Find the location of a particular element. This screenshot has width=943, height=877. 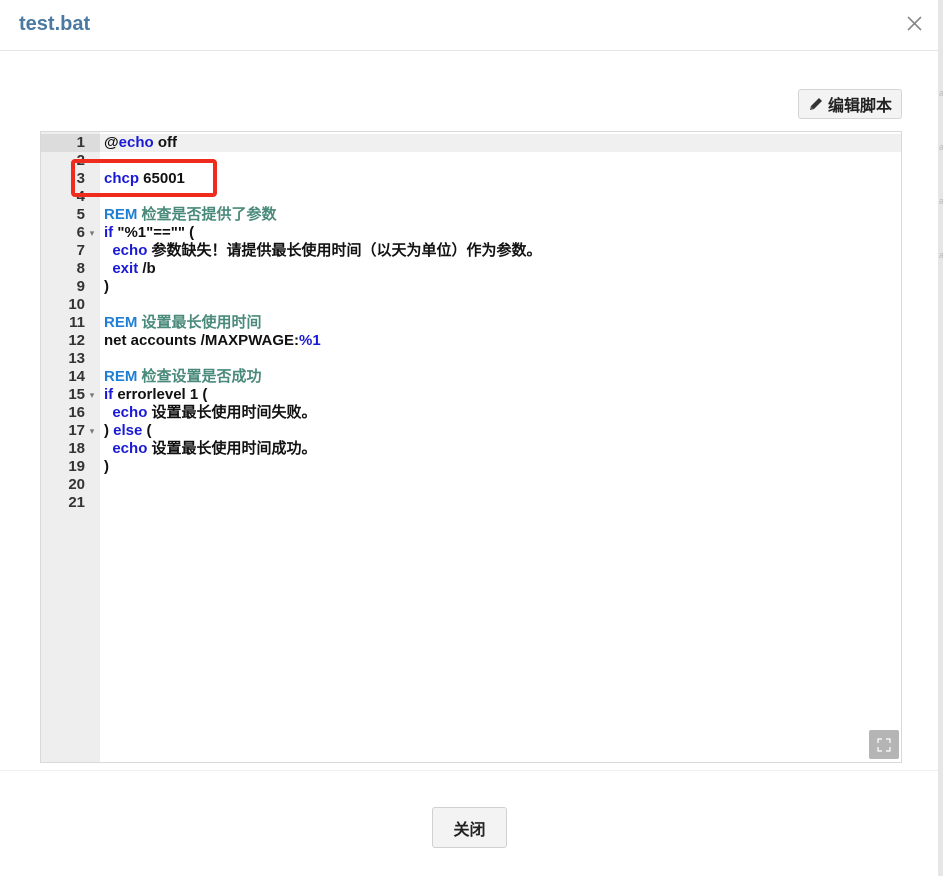

line-number: 9 is located at coordinates (80, 286).